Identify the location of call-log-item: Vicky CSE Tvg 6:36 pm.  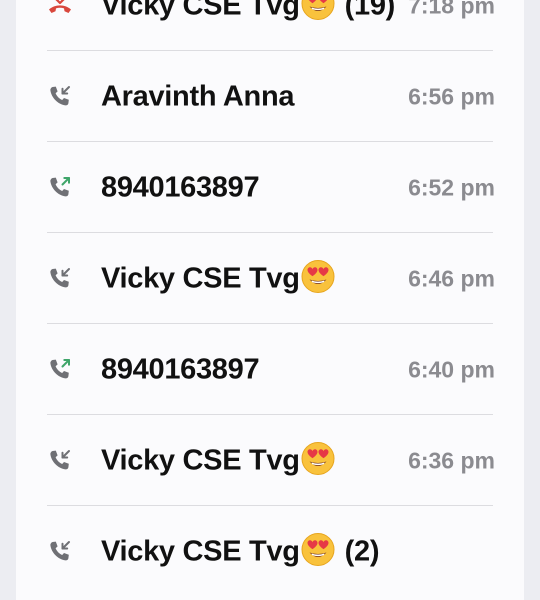
(270, 460).